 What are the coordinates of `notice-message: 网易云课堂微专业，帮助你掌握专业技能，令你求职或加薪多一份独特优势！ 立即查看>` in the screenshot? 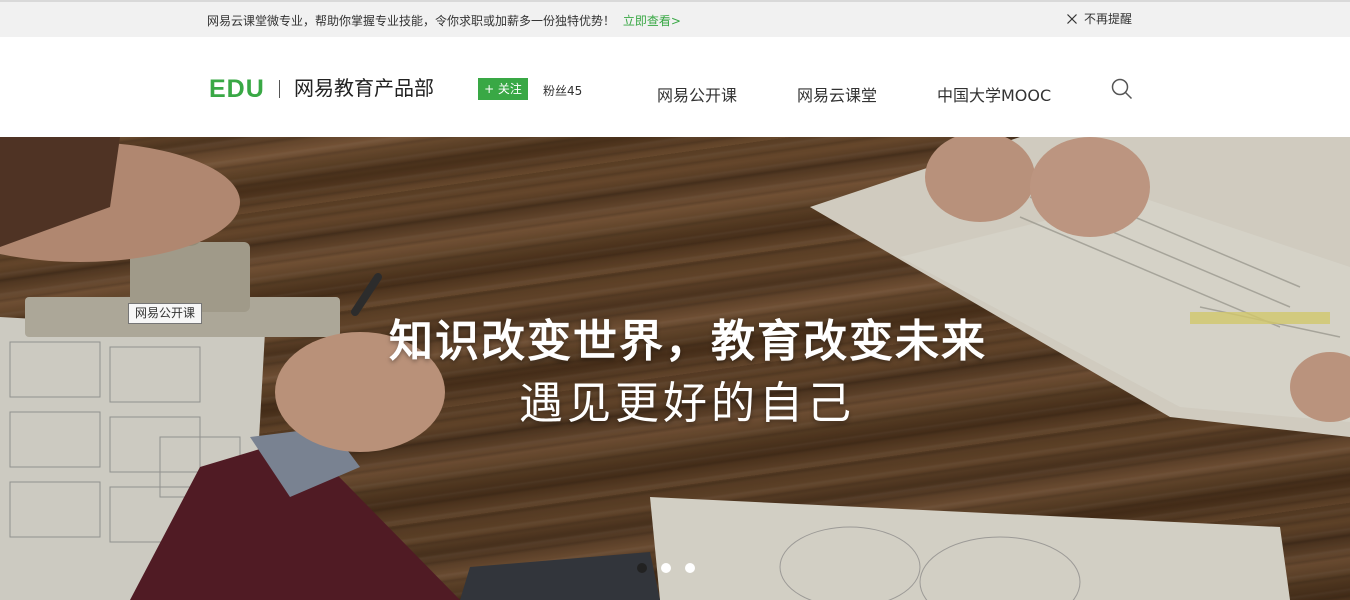 It's located at (444, 20).